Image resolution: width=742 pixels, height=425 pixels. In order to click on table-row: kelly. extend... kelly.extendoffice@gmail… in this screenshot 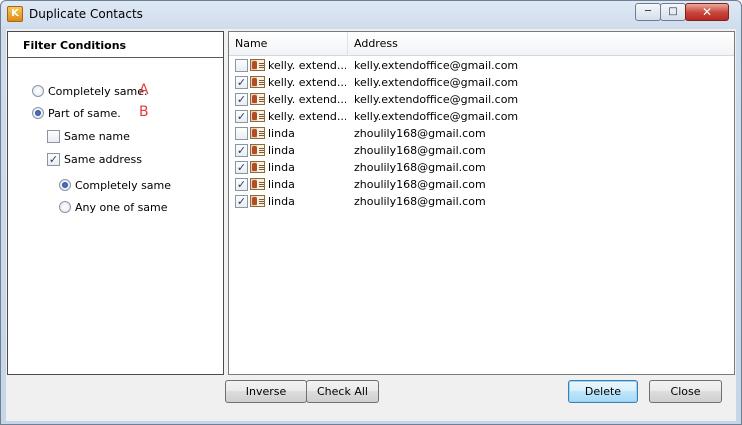, I will do `click(481, 65)`.